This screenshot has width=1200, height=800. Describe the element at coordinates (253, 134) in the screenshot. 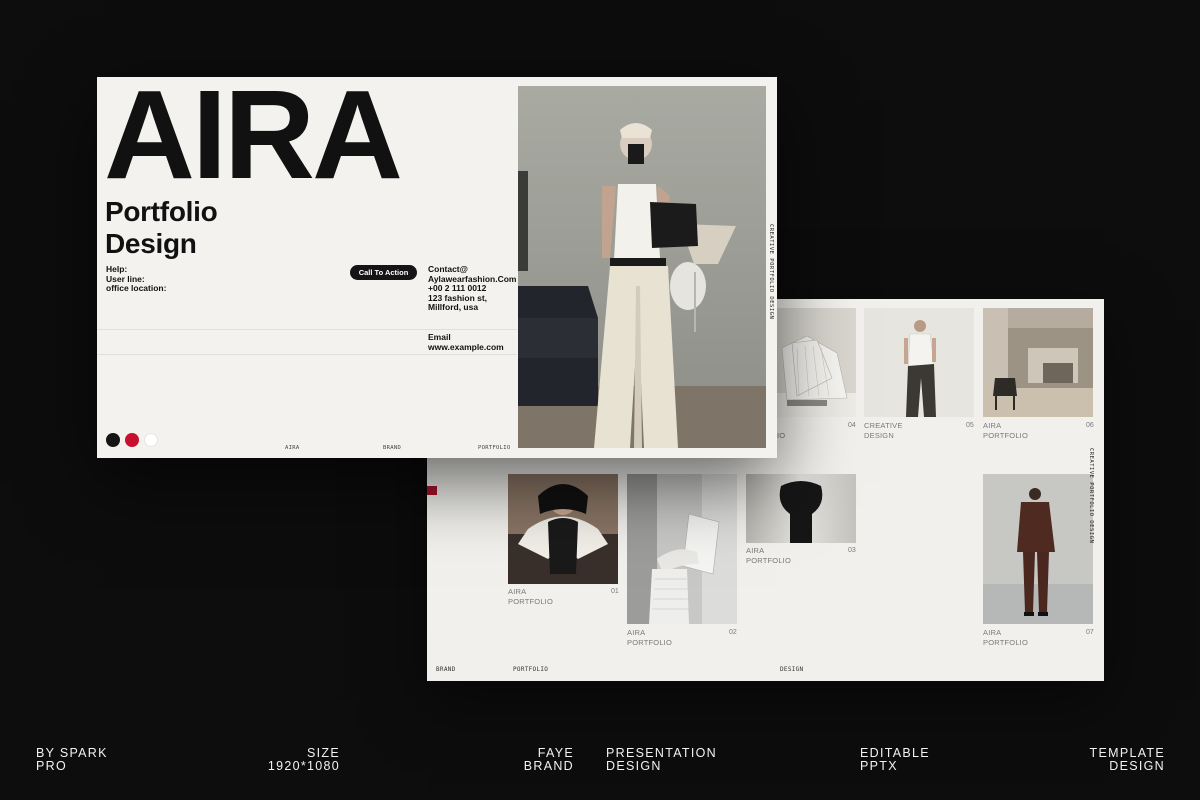

I see `brand-title: AIRA` at that location.